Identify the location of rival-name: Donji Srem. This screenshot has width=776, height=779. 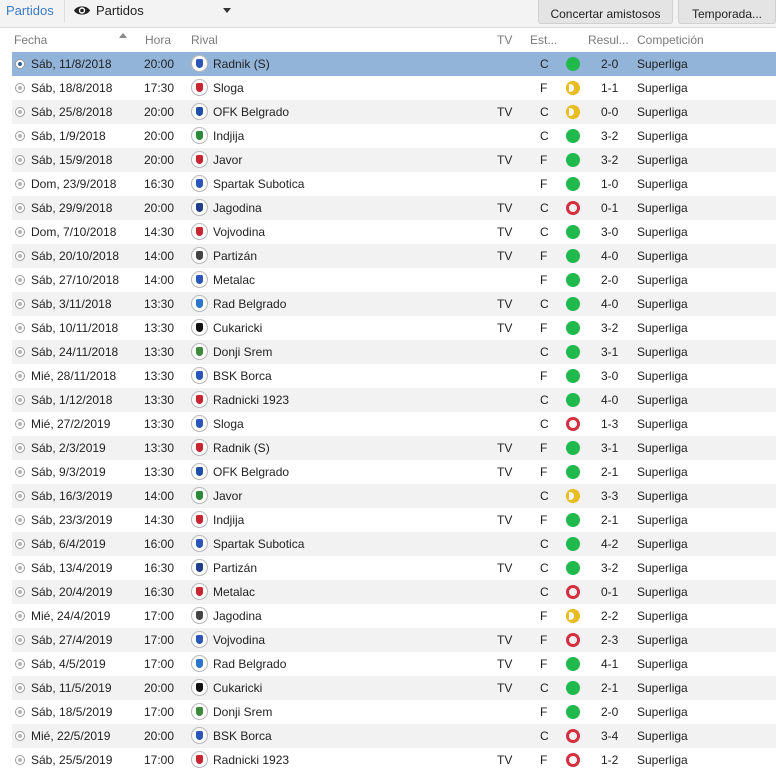
(242, 352).